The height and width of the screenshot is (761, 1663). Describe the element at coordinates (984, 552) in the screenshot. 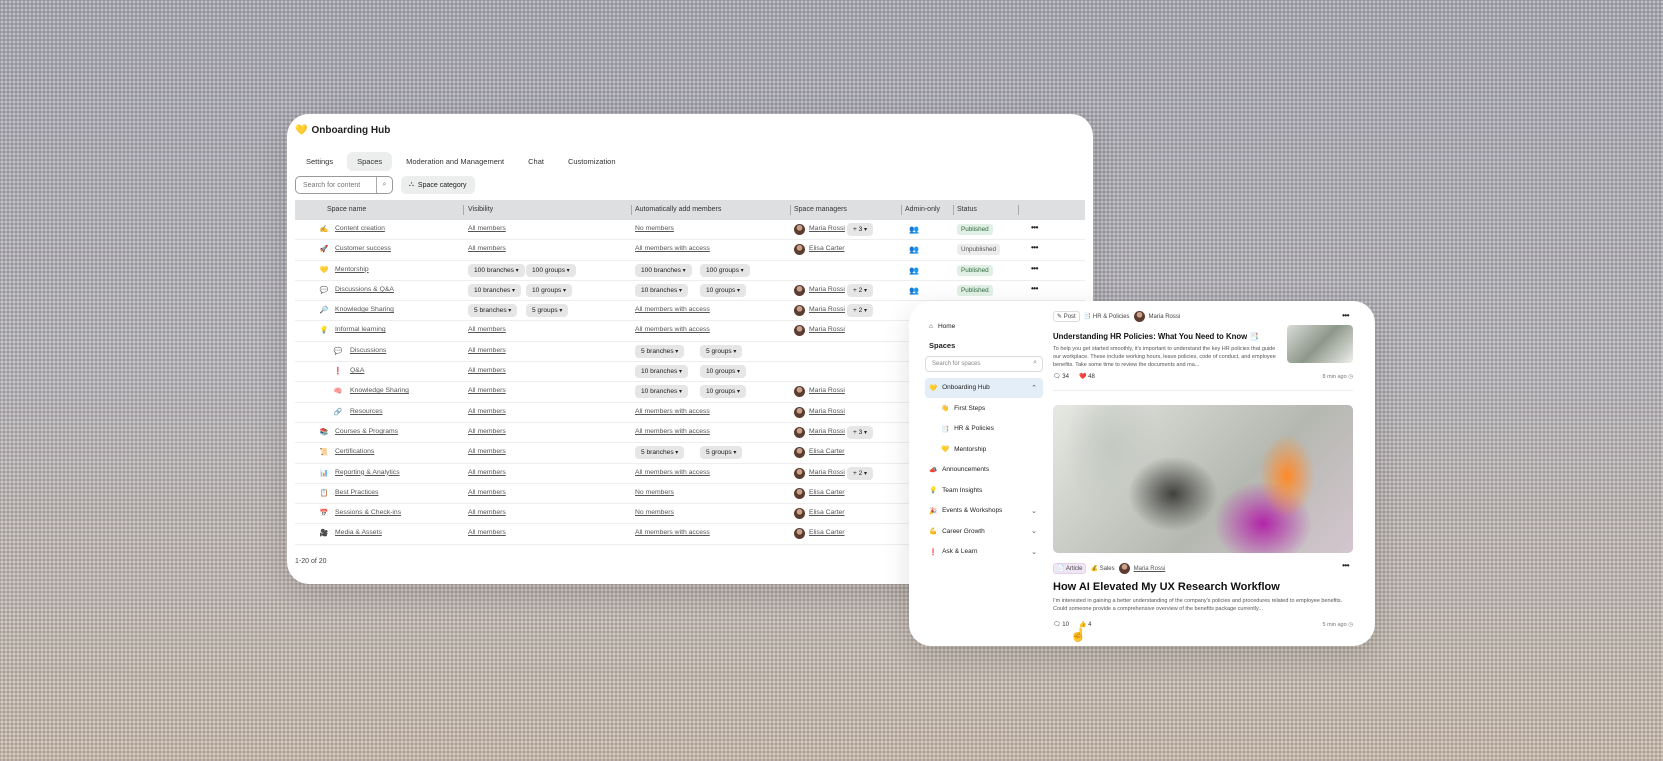

I see `sidebar-item-space: ❗ Ask & Learn ⌄` at that location.